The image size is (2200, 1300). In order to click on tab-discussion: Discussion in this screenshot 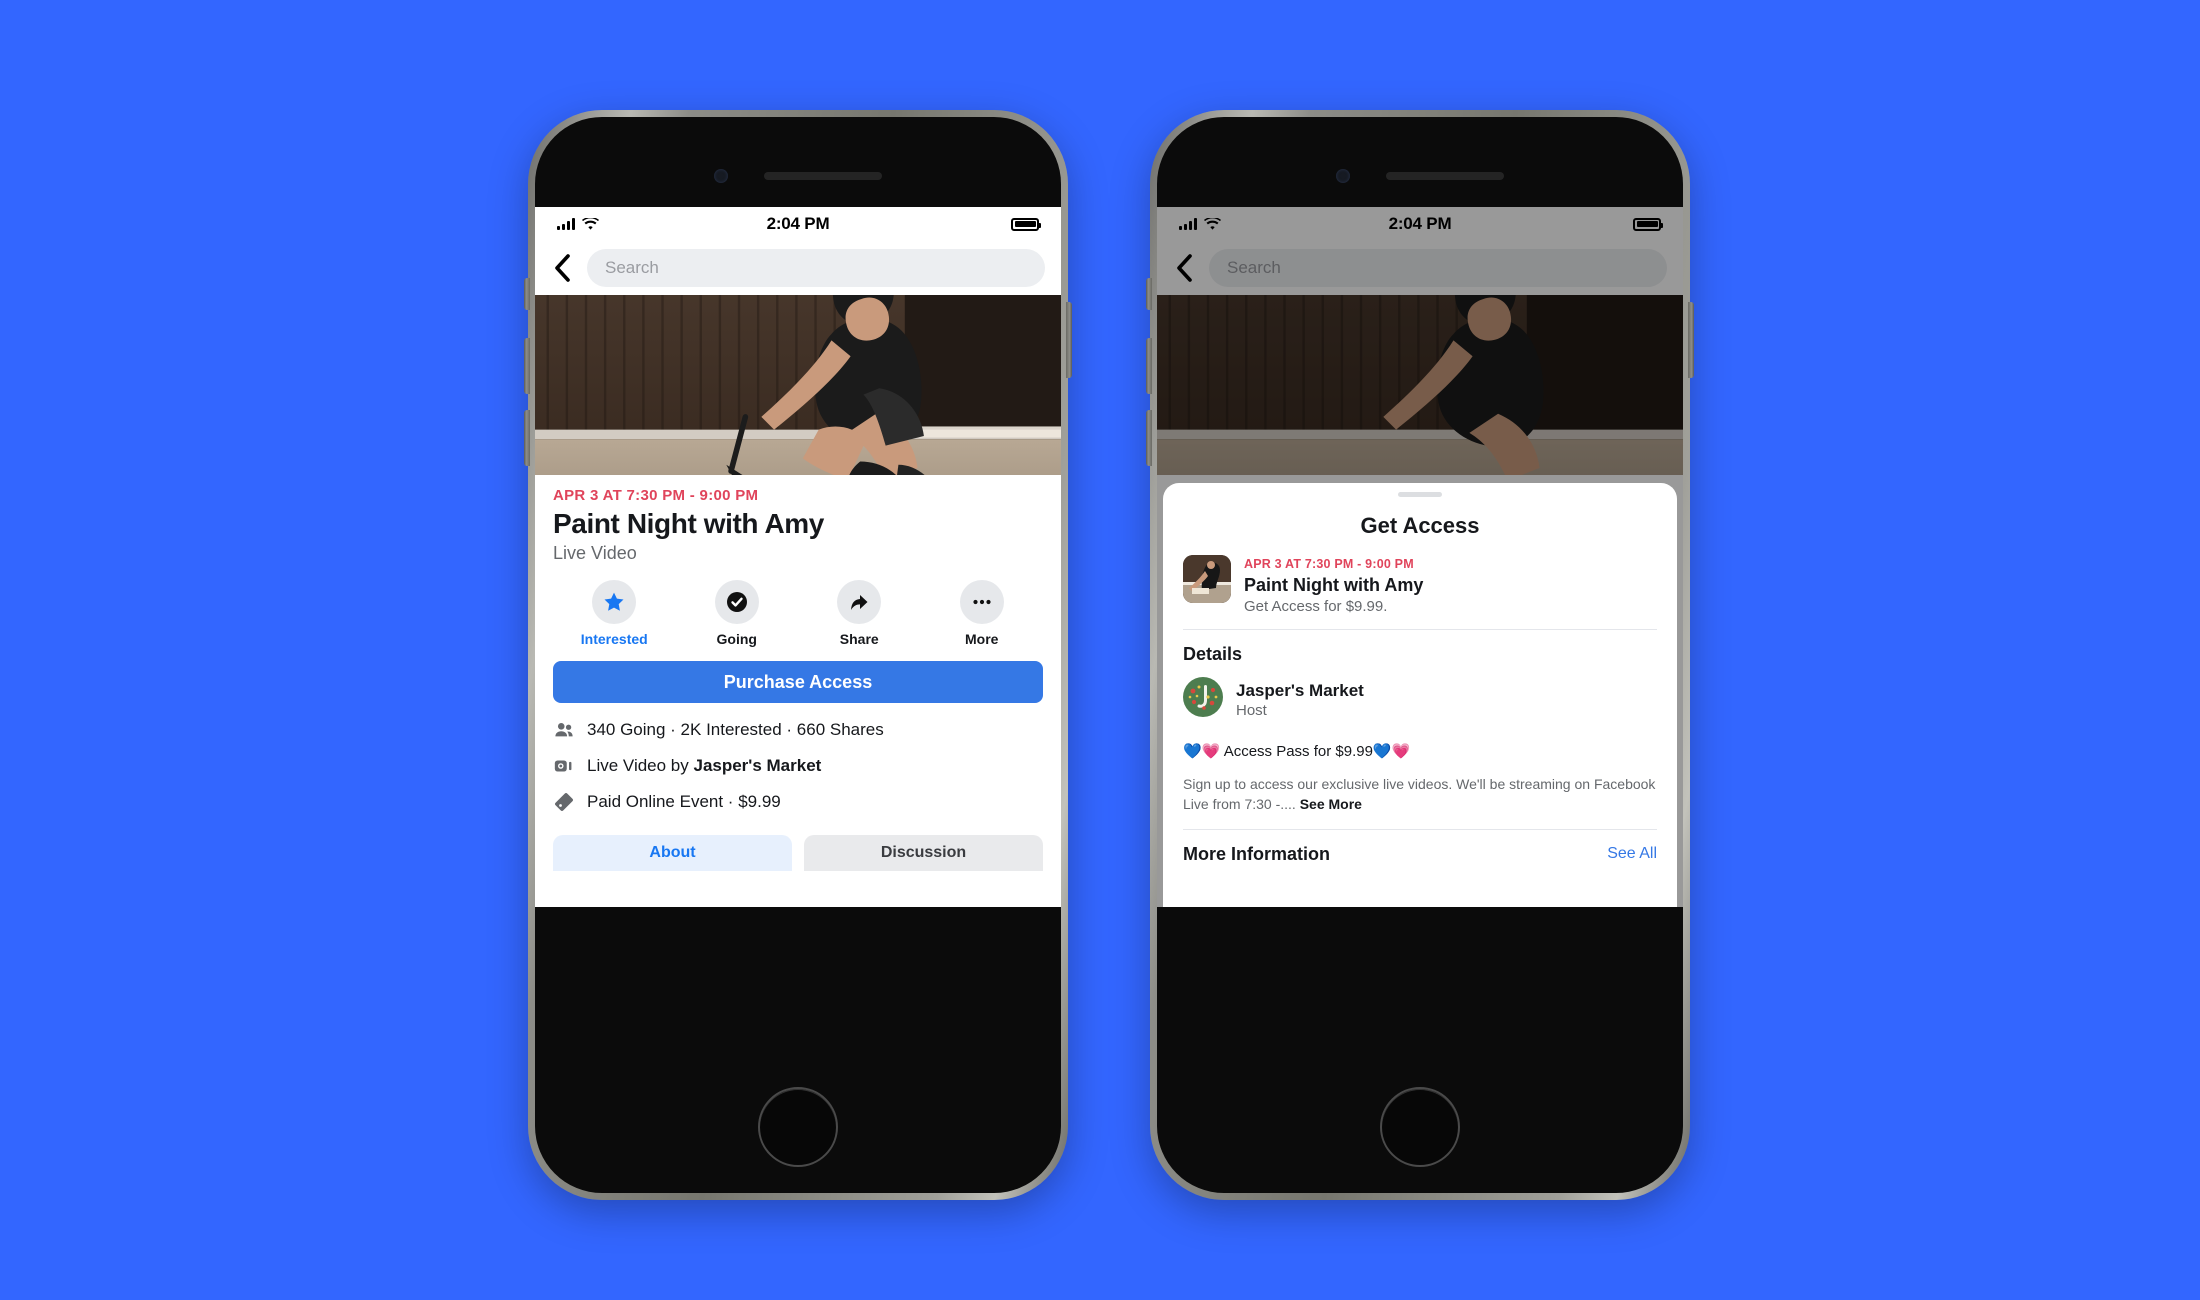, I will do `click(923, 853)`.